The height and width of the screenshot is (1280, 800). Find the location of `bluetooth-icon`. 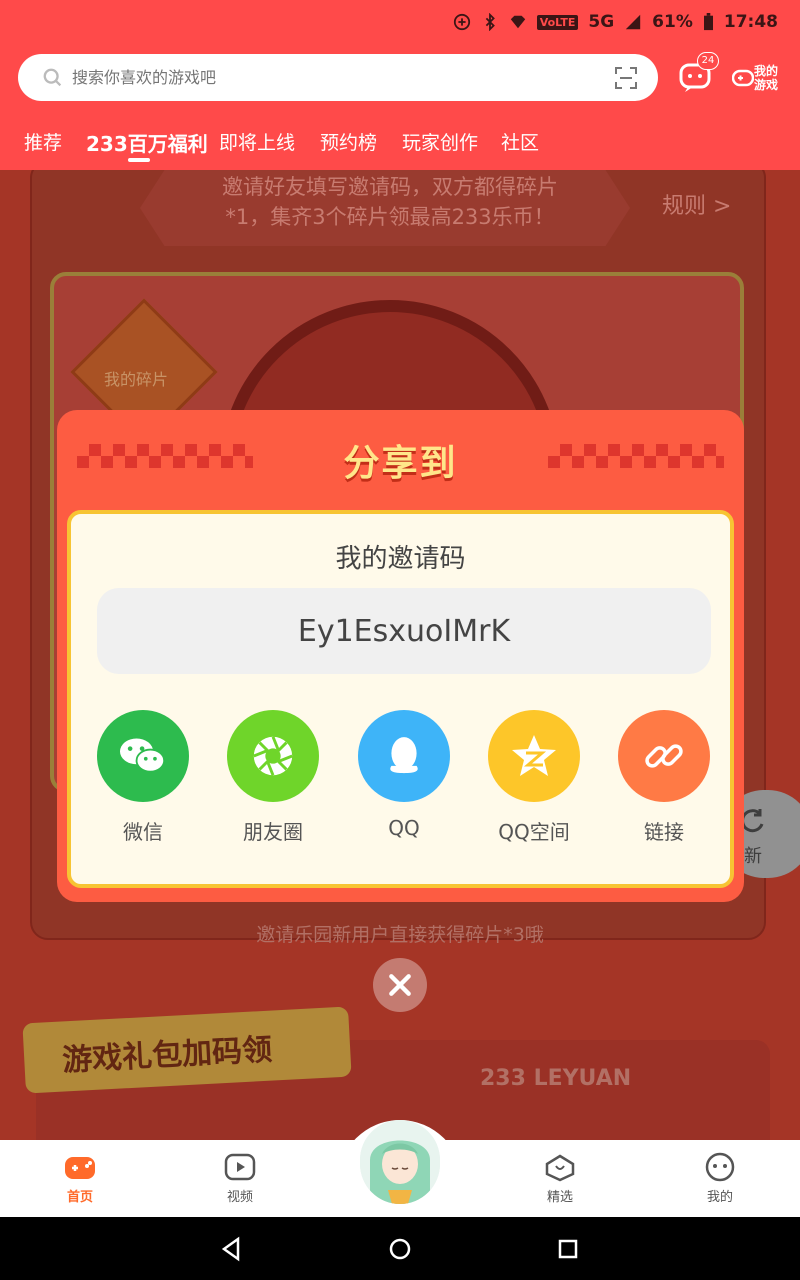

bluetooth-icon is located at coordinates (490, 22).